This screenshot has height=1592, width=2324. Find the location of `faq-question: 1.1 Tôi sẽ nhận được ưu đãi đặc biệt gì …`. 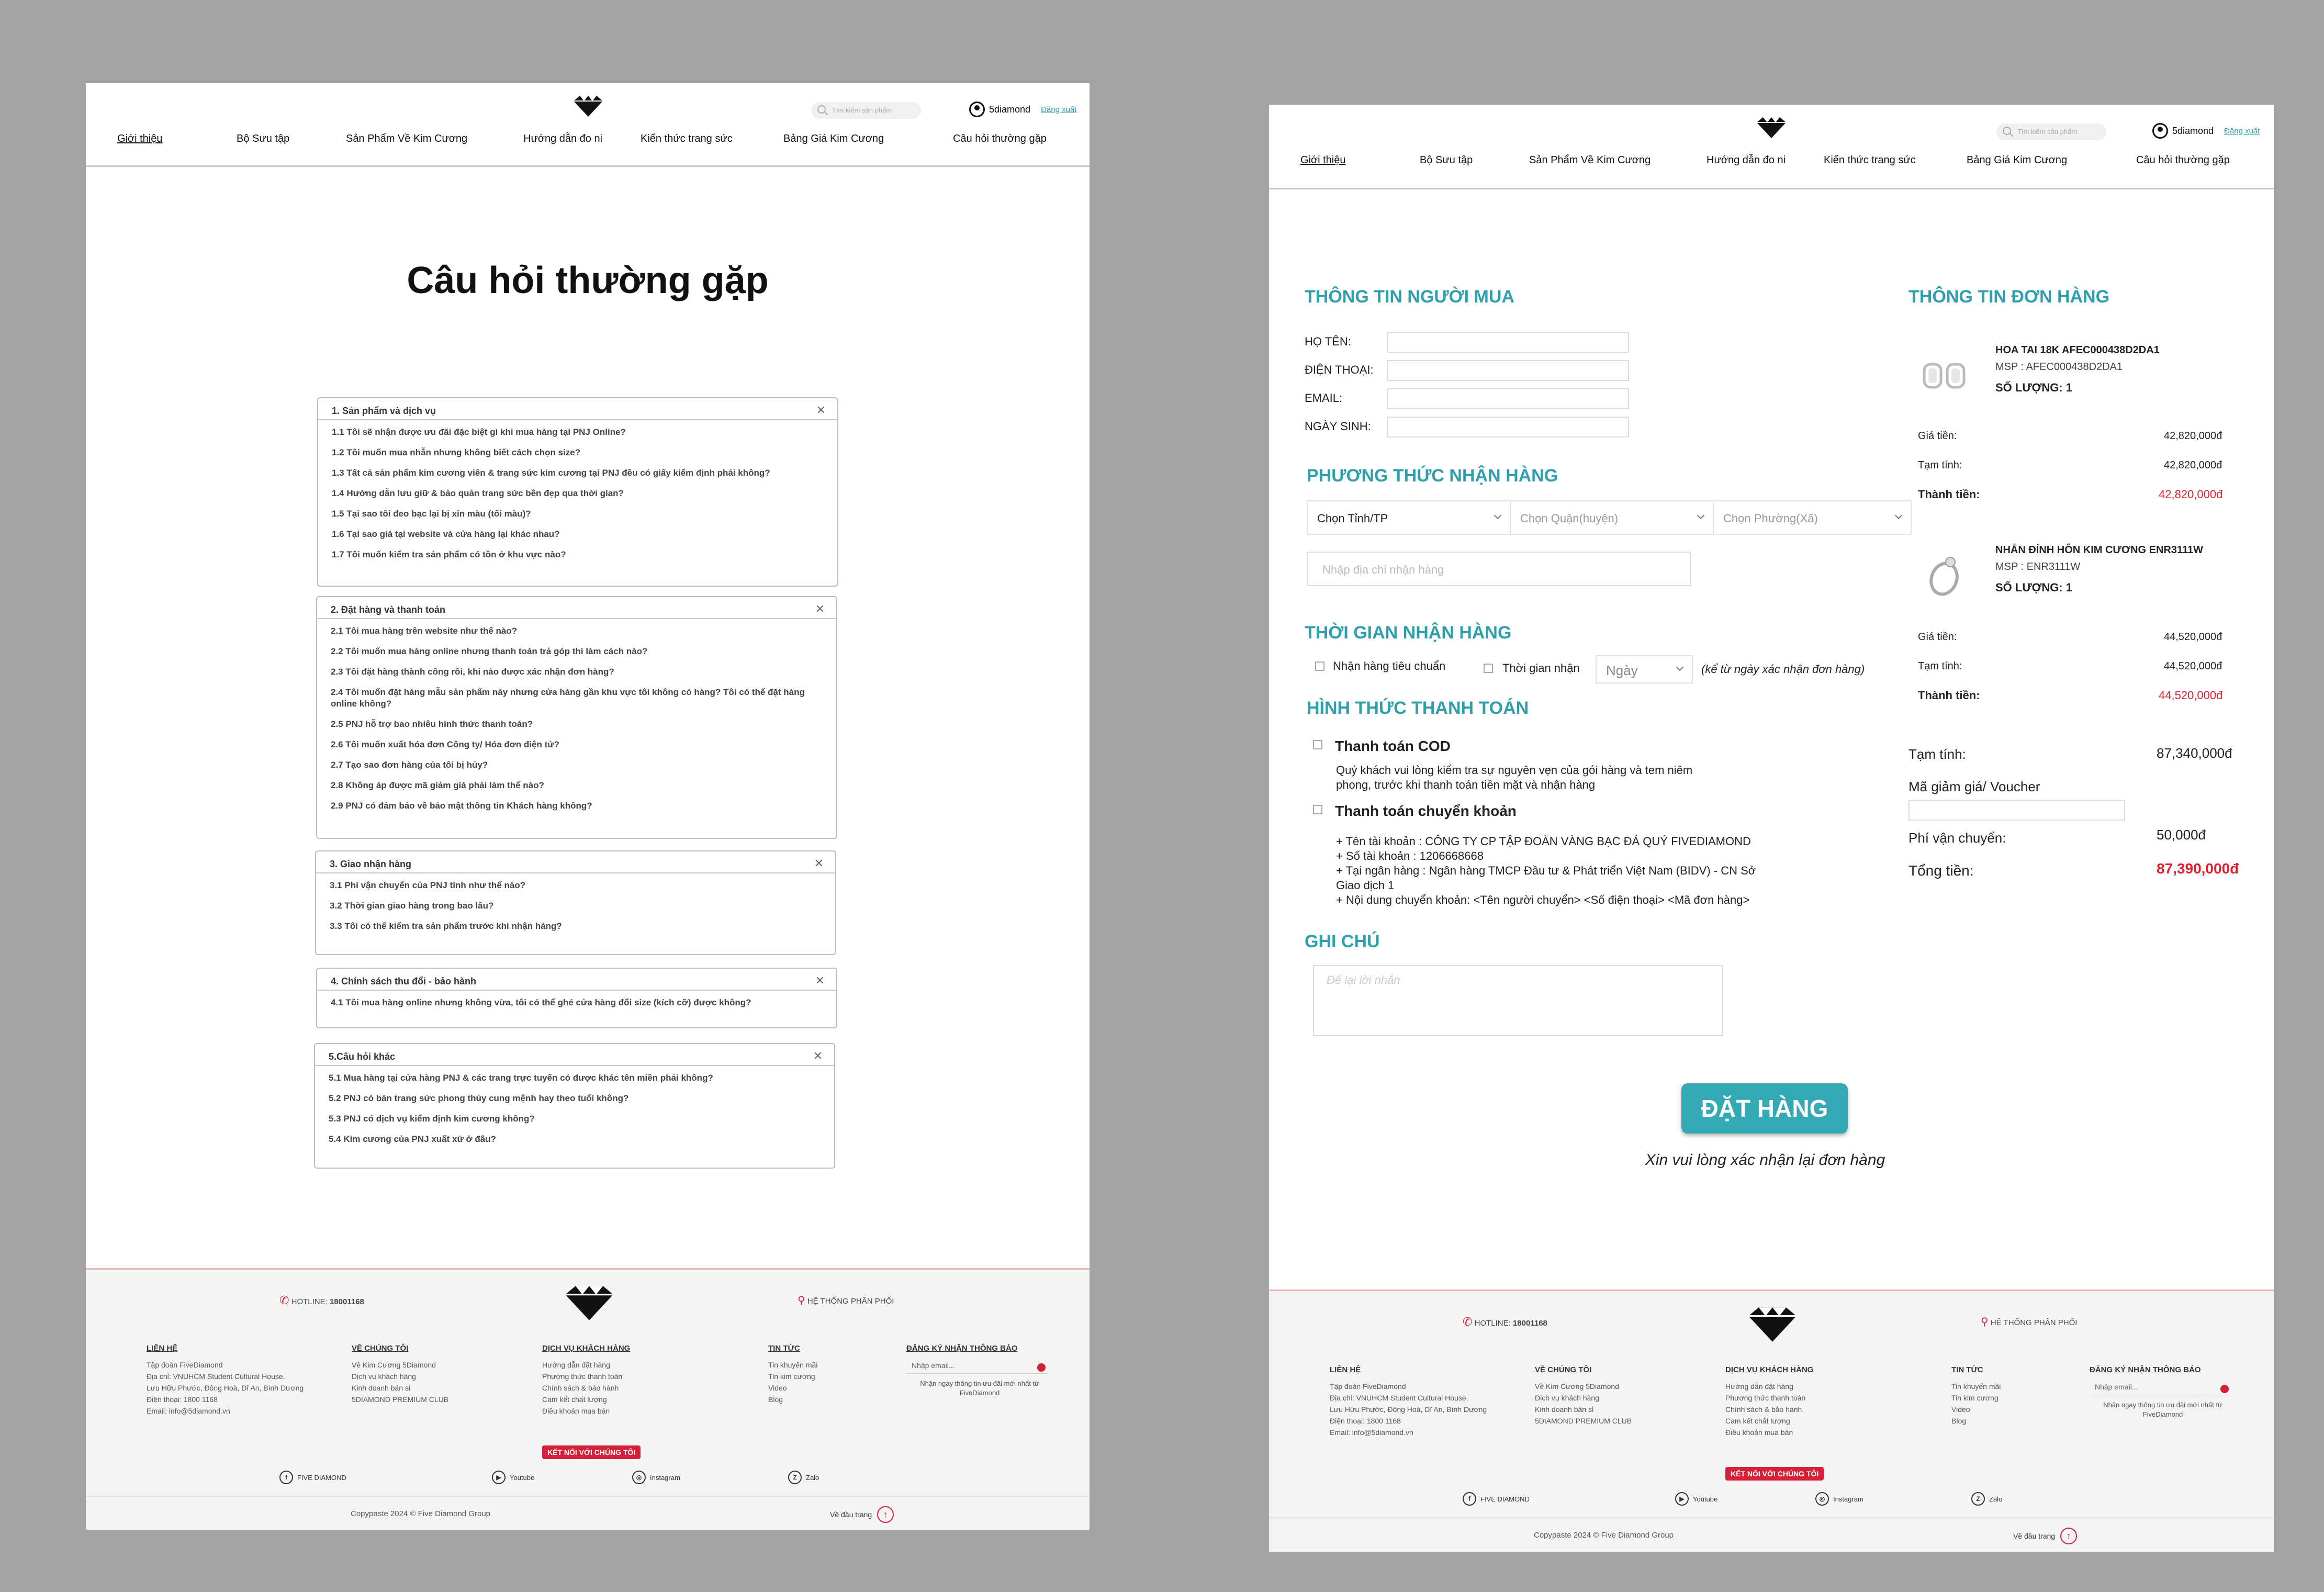

faq-question: 1.1 Tôi sẽ nhận được ưu đãi đặc biệt gì … is located at coordinates (578, 432).